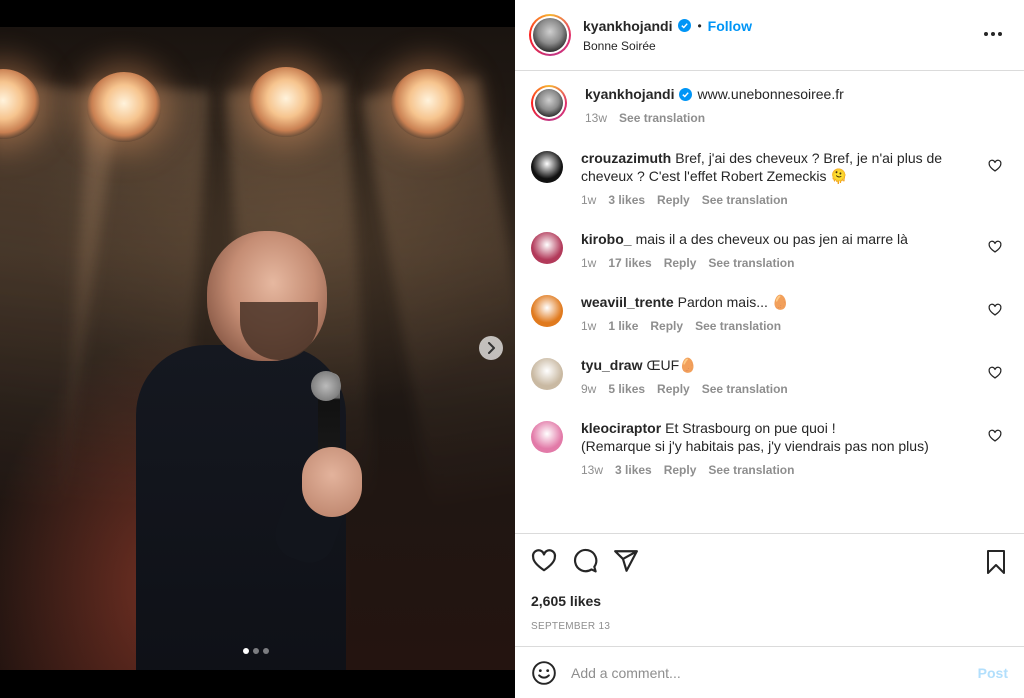 Image resolution: width=1024 pixels, height=698 pixels. Describe the element at coordinates (589, 389) in the screenshot. I see `comment-time: 9w` at that location.